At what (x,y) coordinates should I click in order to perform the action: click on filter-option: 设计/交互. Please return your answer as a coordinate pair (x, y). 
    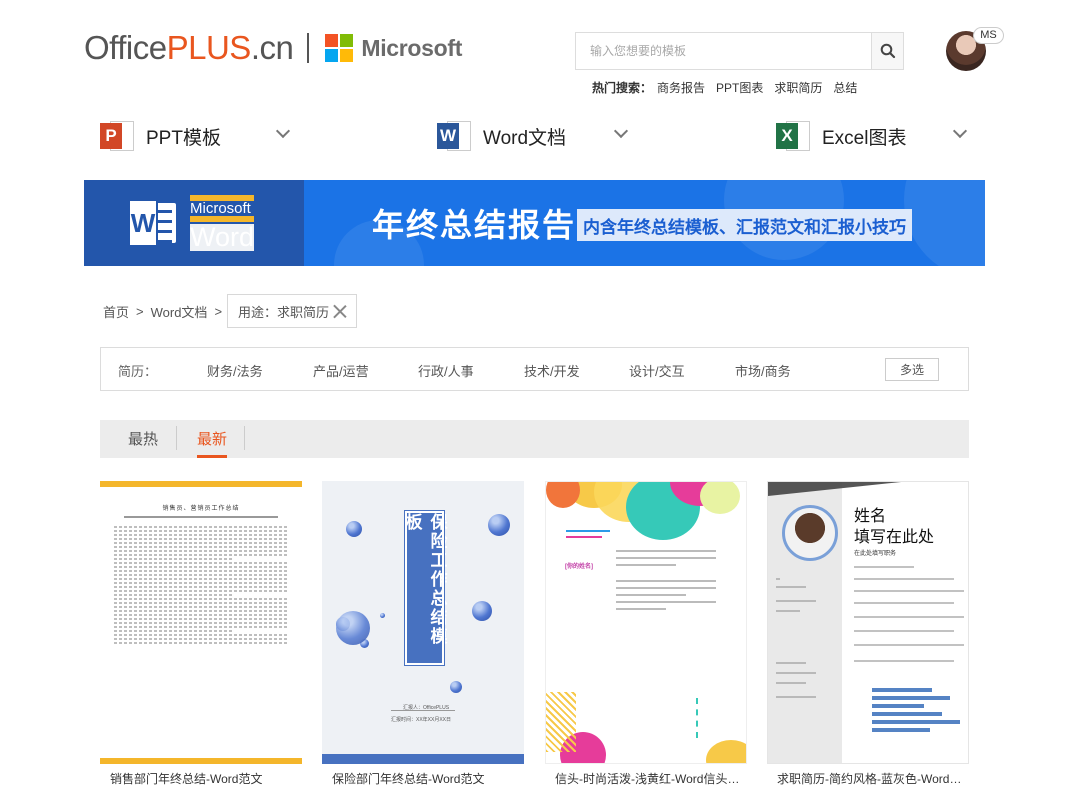
    Looking at the image, I should click on (657, 370).